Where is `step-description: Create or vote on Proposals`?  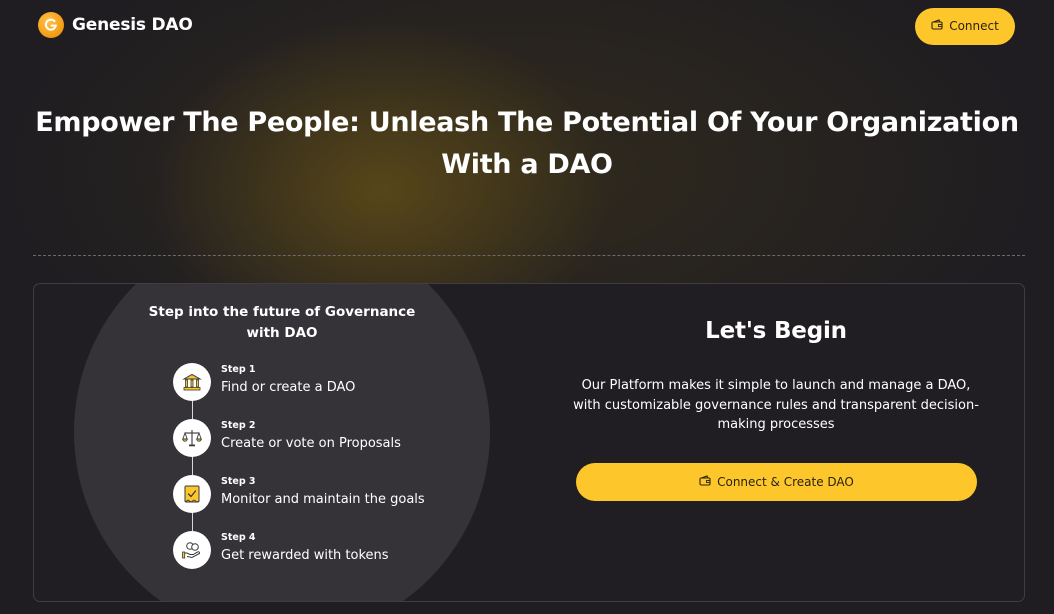 step-description: Create or vote on Proposals is located at coordinates (311, 443).